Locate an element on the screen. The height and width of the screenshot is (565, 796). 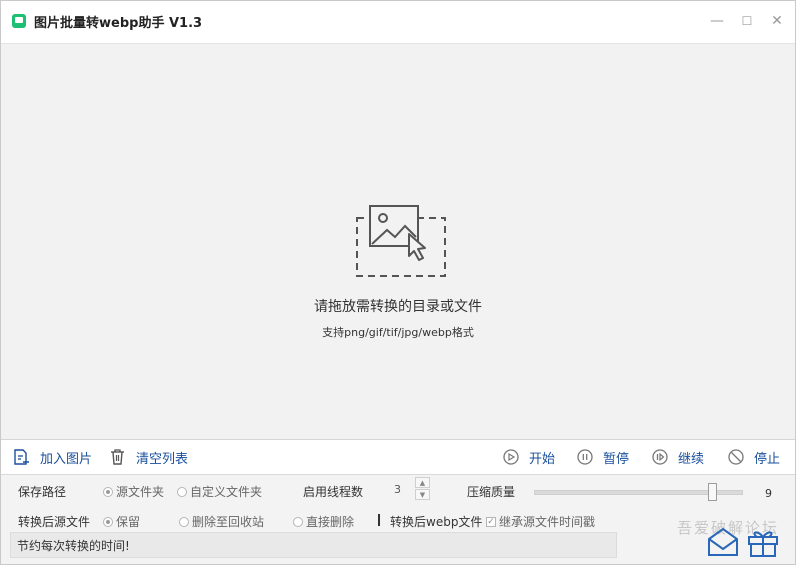
maximize-button: ☐ is located at coordinates (747, 21).